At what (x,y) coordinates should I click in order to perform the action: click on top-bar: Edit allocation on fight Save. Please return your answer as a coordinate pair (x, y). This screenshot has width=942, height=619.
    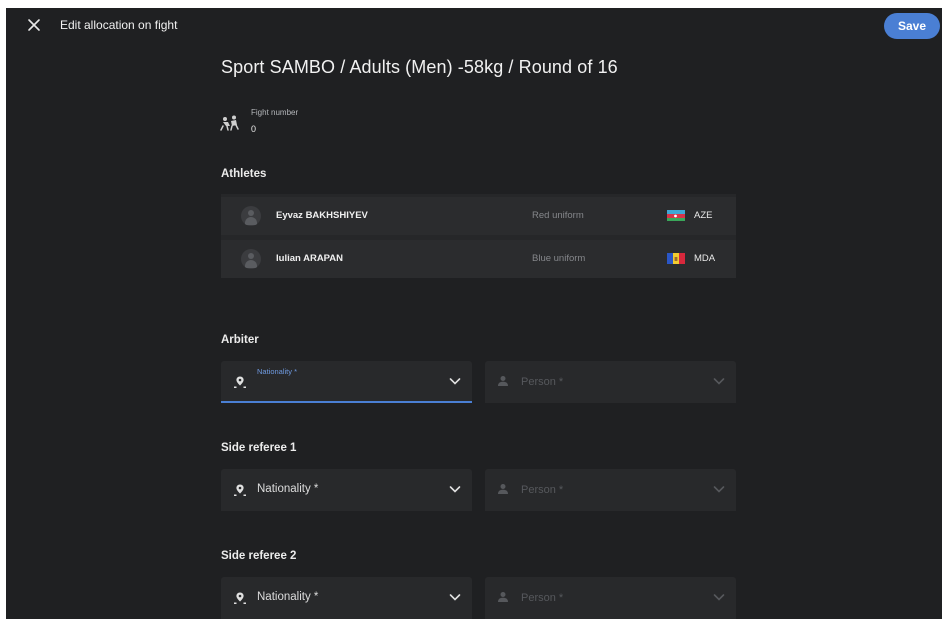
    Looking at the image, I should click on (474, 25).